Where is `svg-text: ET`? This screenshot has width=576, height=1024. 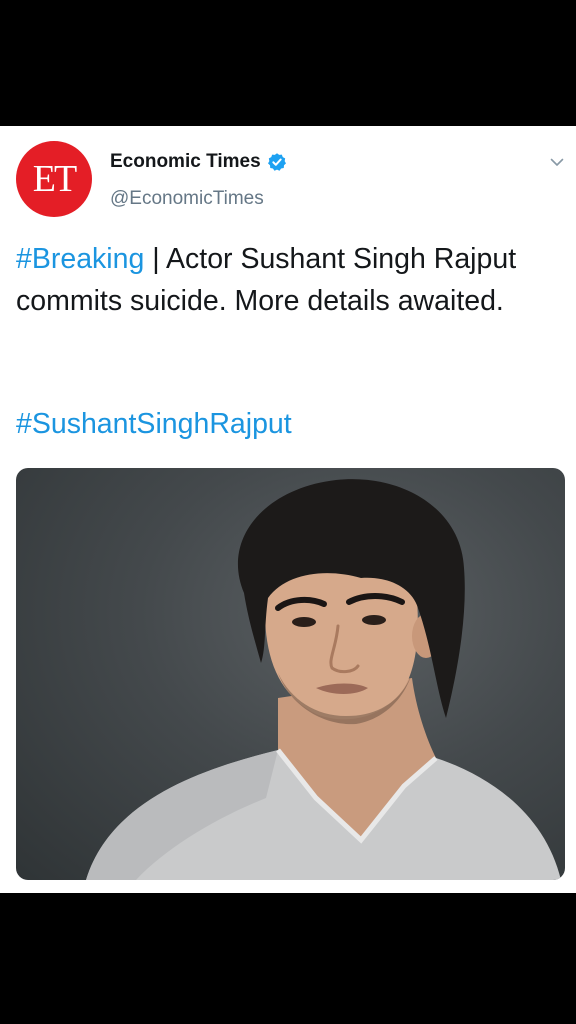
svg-text: ET is located at coordinates (55, 179).